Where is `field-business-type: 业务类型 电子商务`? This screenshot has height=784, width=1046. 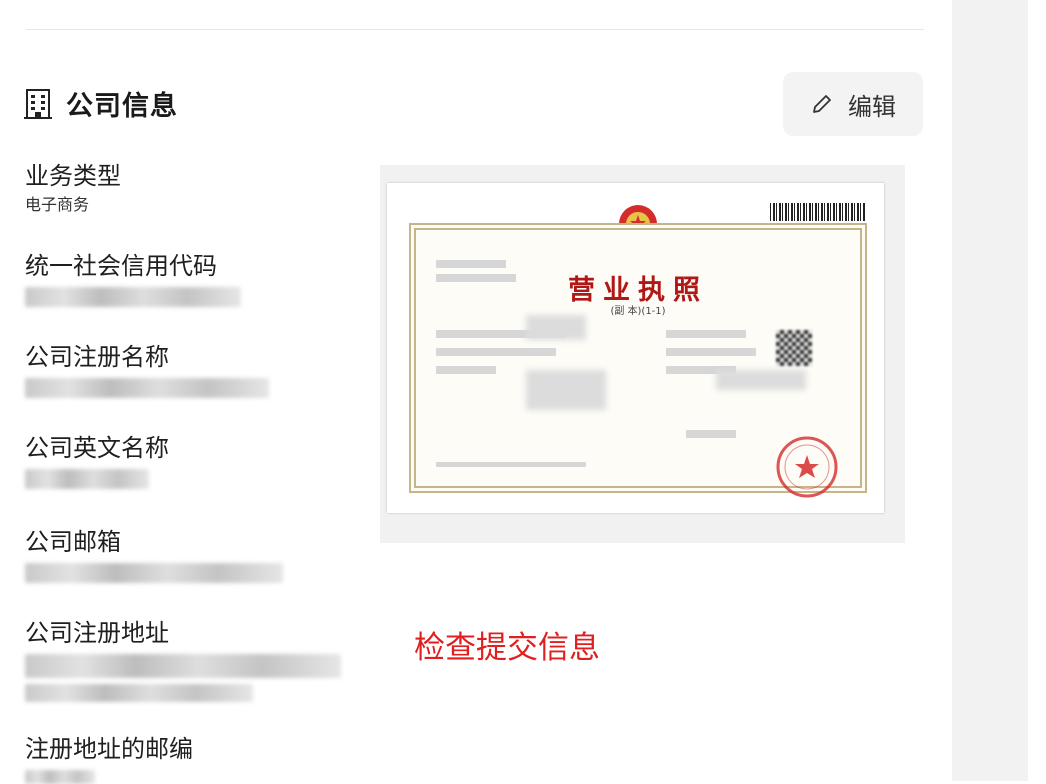 field-business-type: 业务类型 电子商务 is located at coordinates (73, 188).